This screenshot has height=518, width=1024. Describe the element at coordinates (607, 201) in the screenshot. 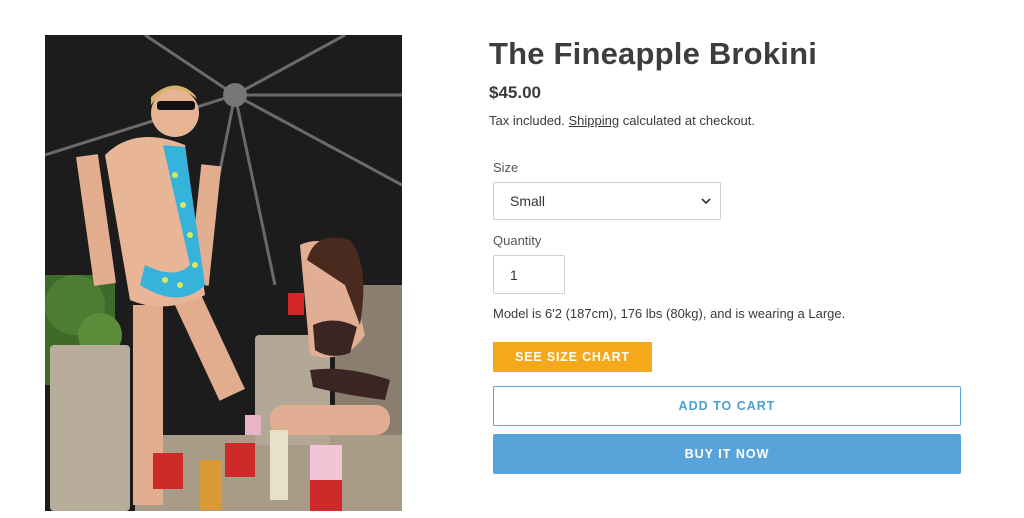

I see `size-select: Small` at that location.